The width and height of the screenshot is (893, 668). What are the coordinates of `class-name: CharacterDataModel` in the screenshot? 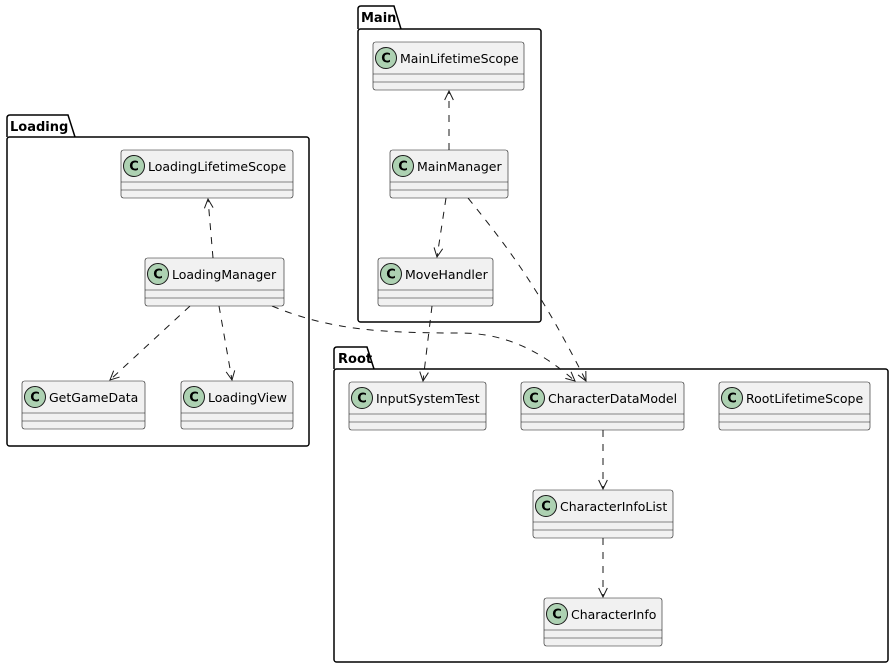 It's located at (612, 398).